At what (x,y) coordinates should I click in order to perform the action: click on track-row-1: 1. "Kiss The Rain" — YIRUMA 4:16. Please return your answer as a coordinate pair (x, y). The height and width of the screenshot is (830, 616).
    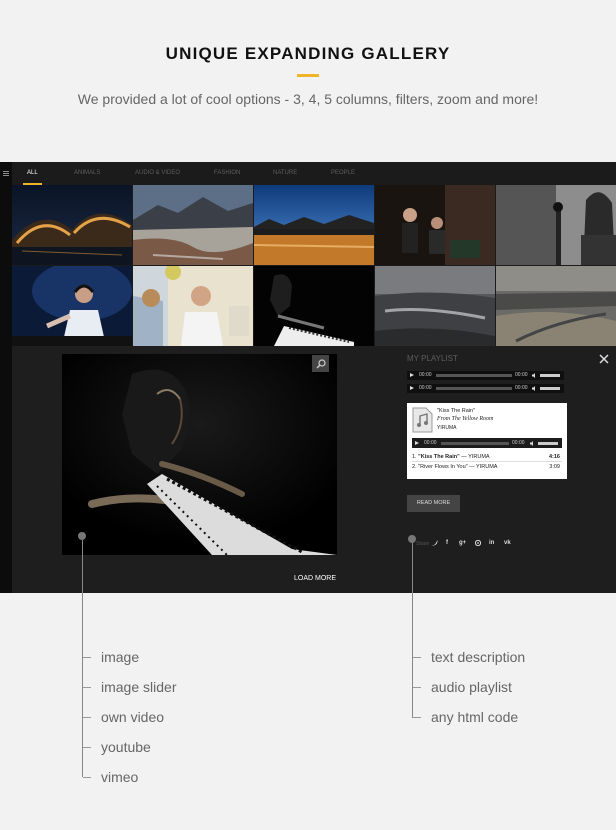
    Looking at the image, I should click on (487, 457).